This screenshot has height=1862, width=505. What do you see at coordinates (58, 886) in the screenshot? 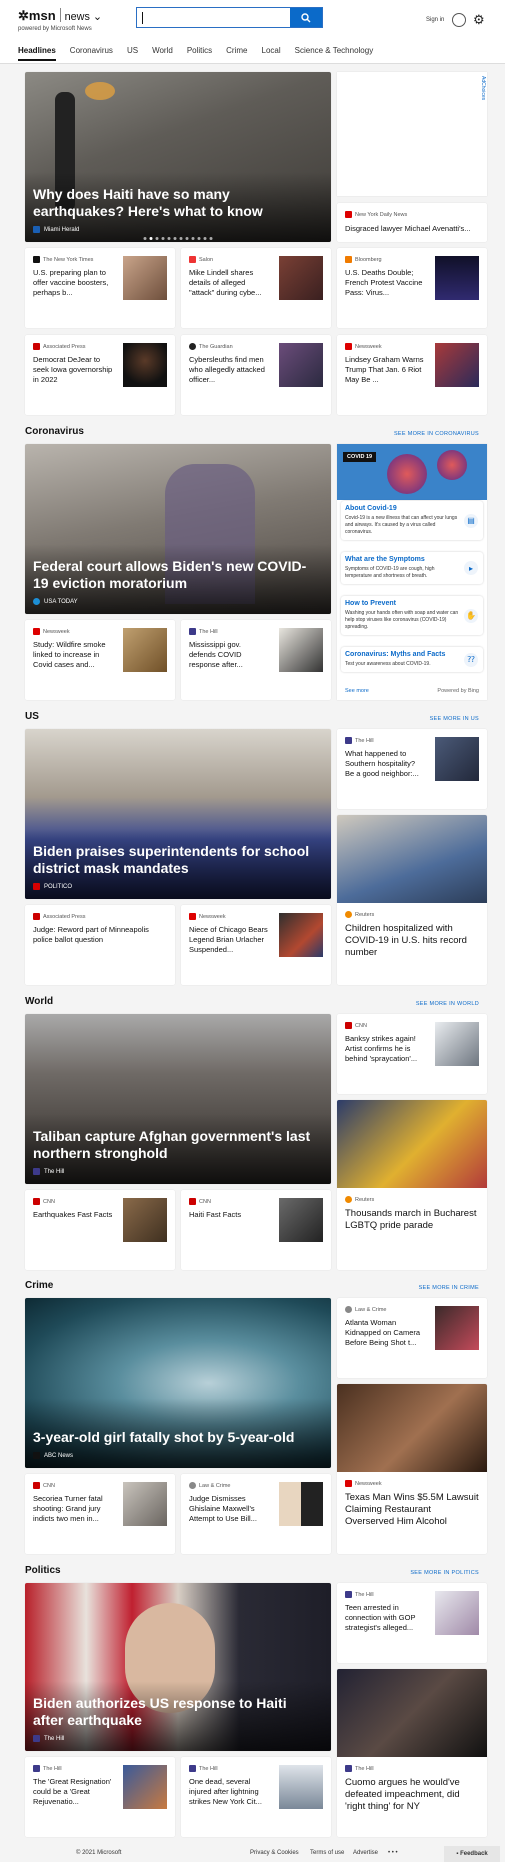
I see `hero-source: POLITICO` at bounding box center [58, 886].